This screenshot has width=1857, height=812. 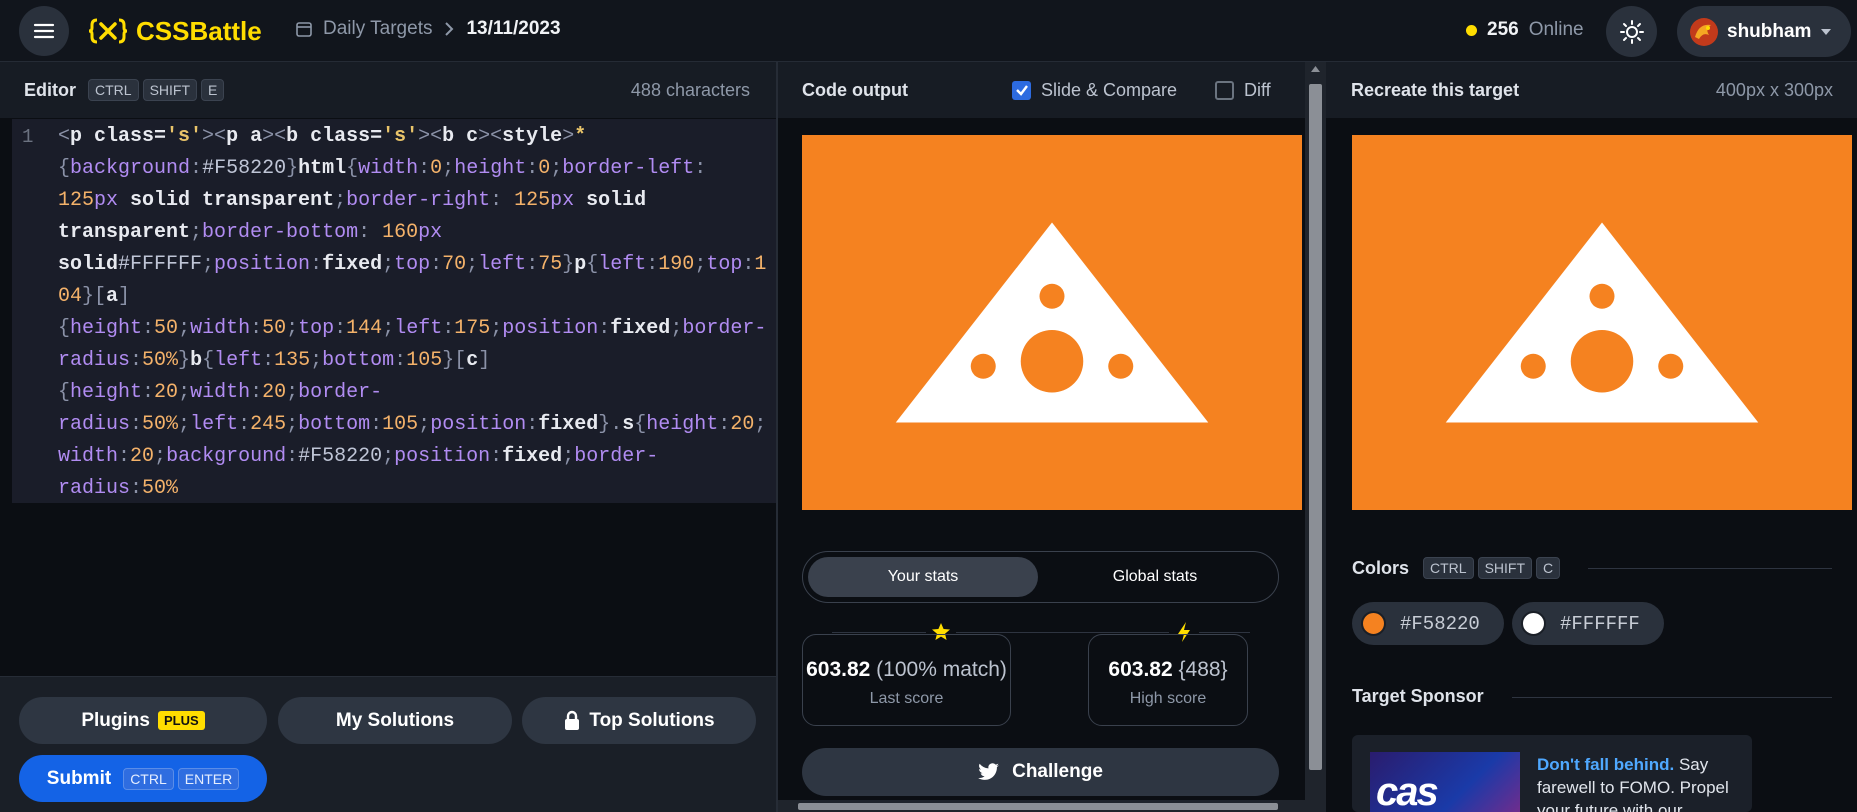 I want to click on code-line: radius:50%, so click(x=118, y=488).